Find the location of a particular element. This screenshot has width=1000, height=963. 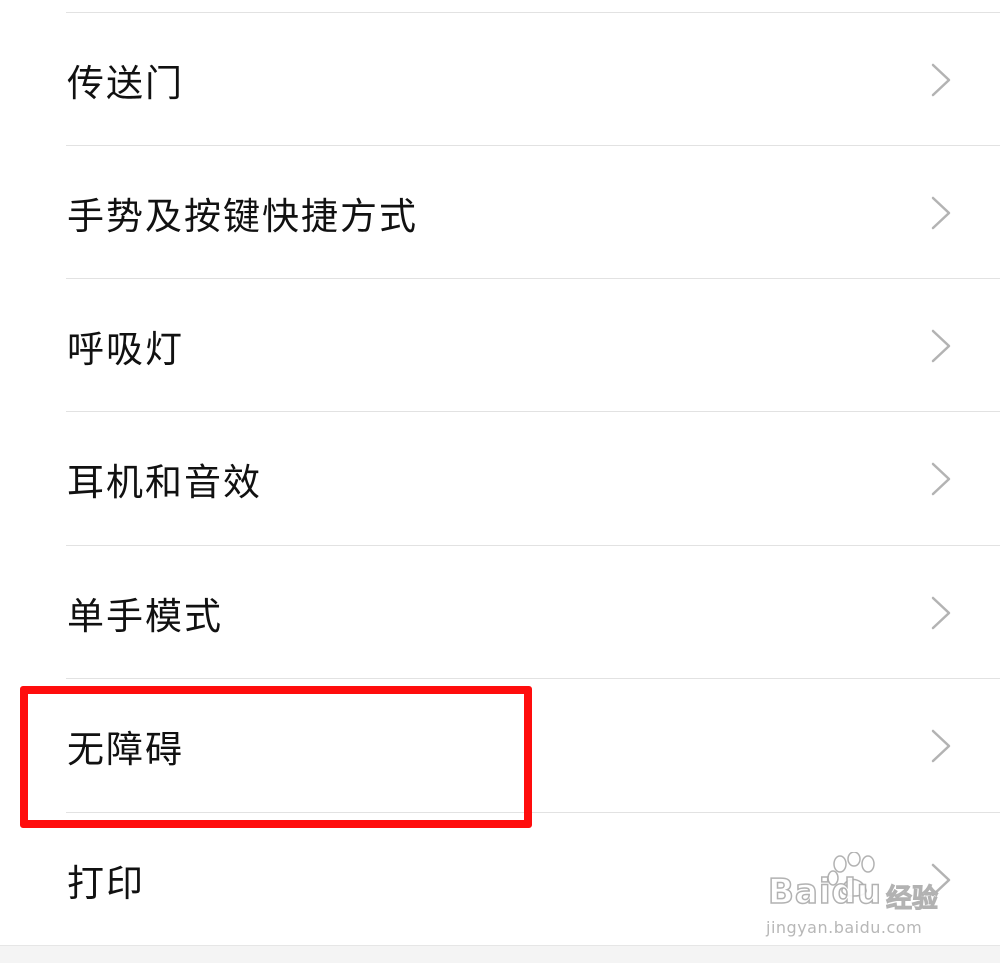

settings-item-print: 打印 is located at coordinates (500, 879).